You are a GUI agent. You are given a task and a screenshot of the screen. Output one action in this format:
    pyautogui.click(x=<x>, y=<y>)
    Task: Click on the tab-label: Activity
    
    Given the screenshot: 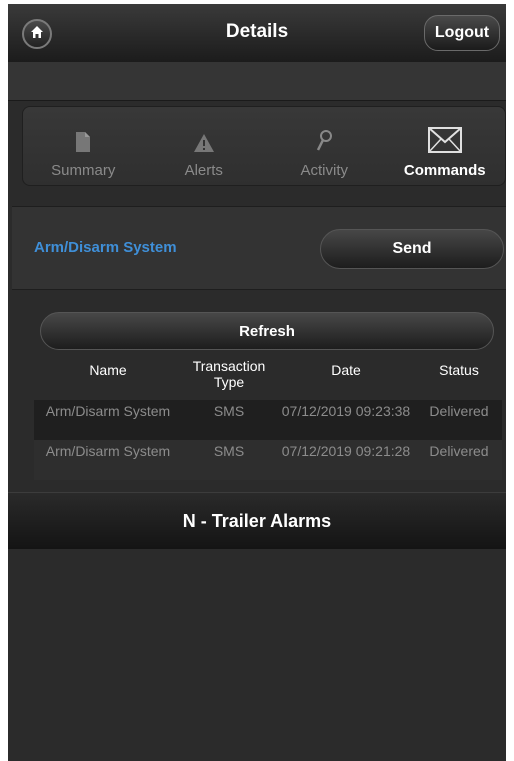 What is the action you would take?
    pyautogui.click(x=324, y=170)
    